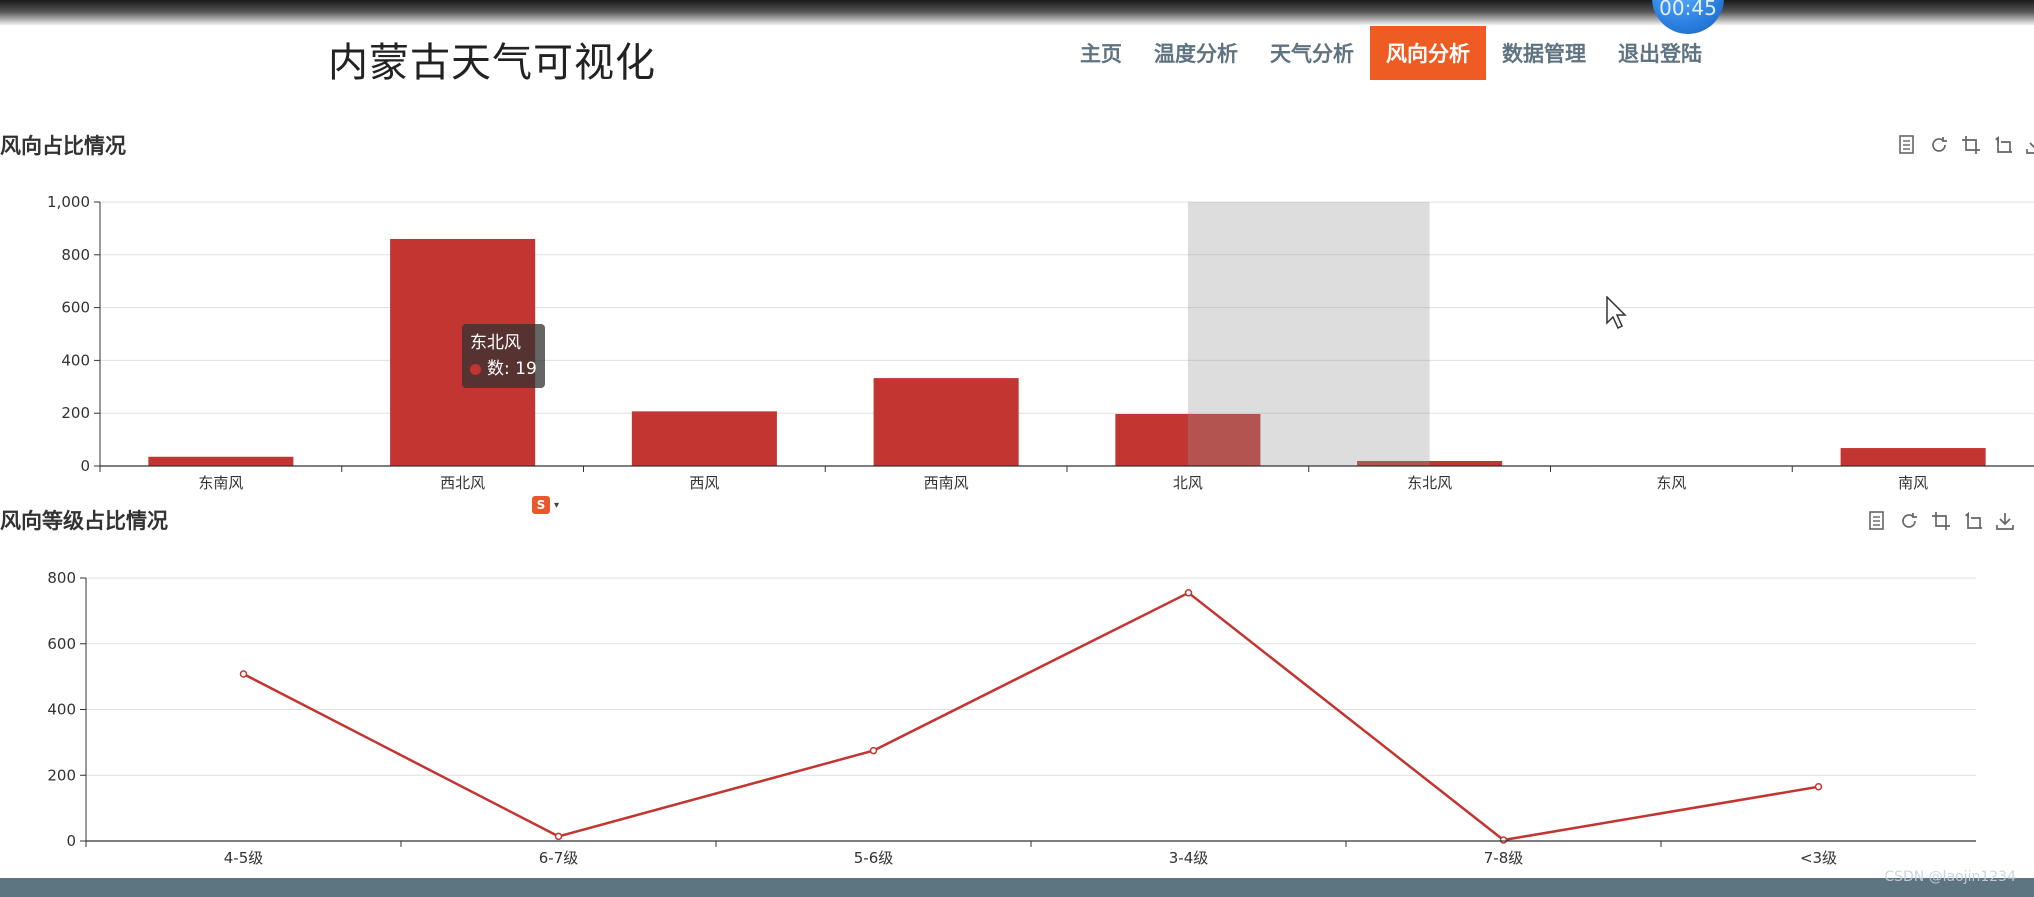  Describe the element at coordinates (704, 483) in the screenshot. I see `bar-x-tick-label: 西风` at that location.